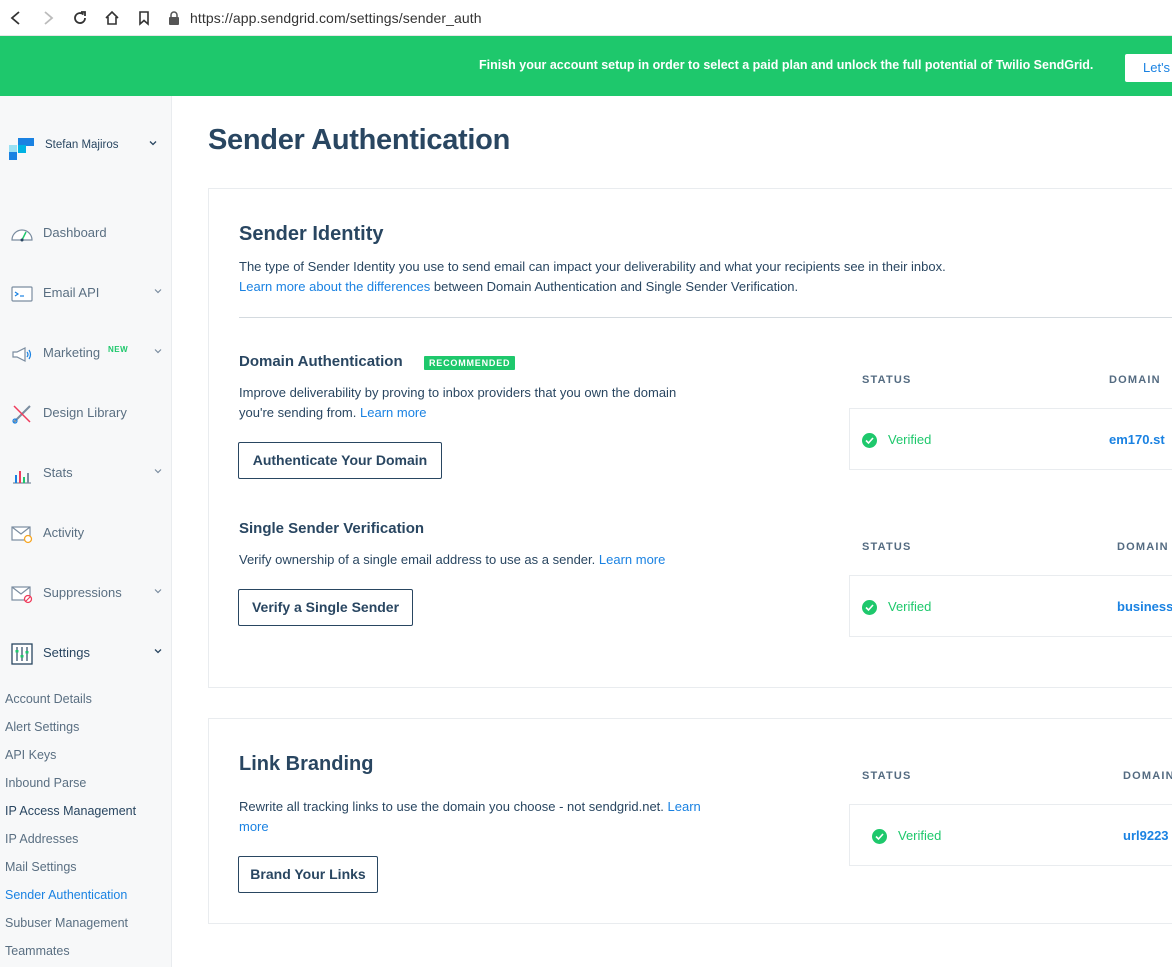 This screenshot has width=1172, height=967. I want to click on sidebar-item-marketing: Marketing NEW, so click(86, 354).